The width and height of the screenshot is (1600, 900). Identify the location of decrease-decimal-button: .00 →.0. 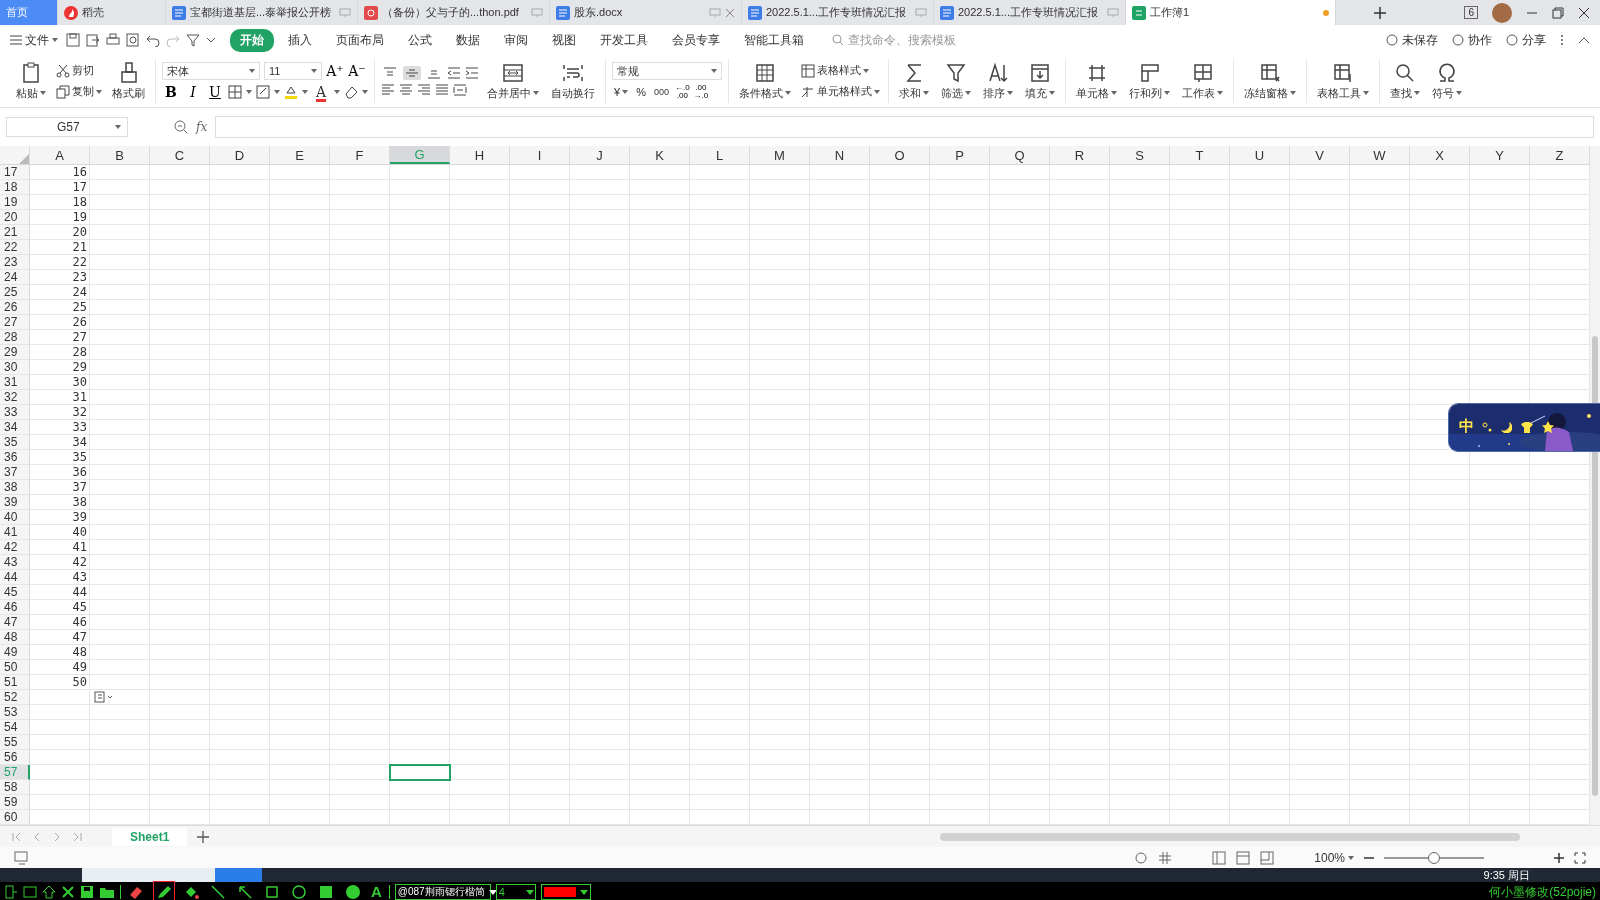
(701, 92).